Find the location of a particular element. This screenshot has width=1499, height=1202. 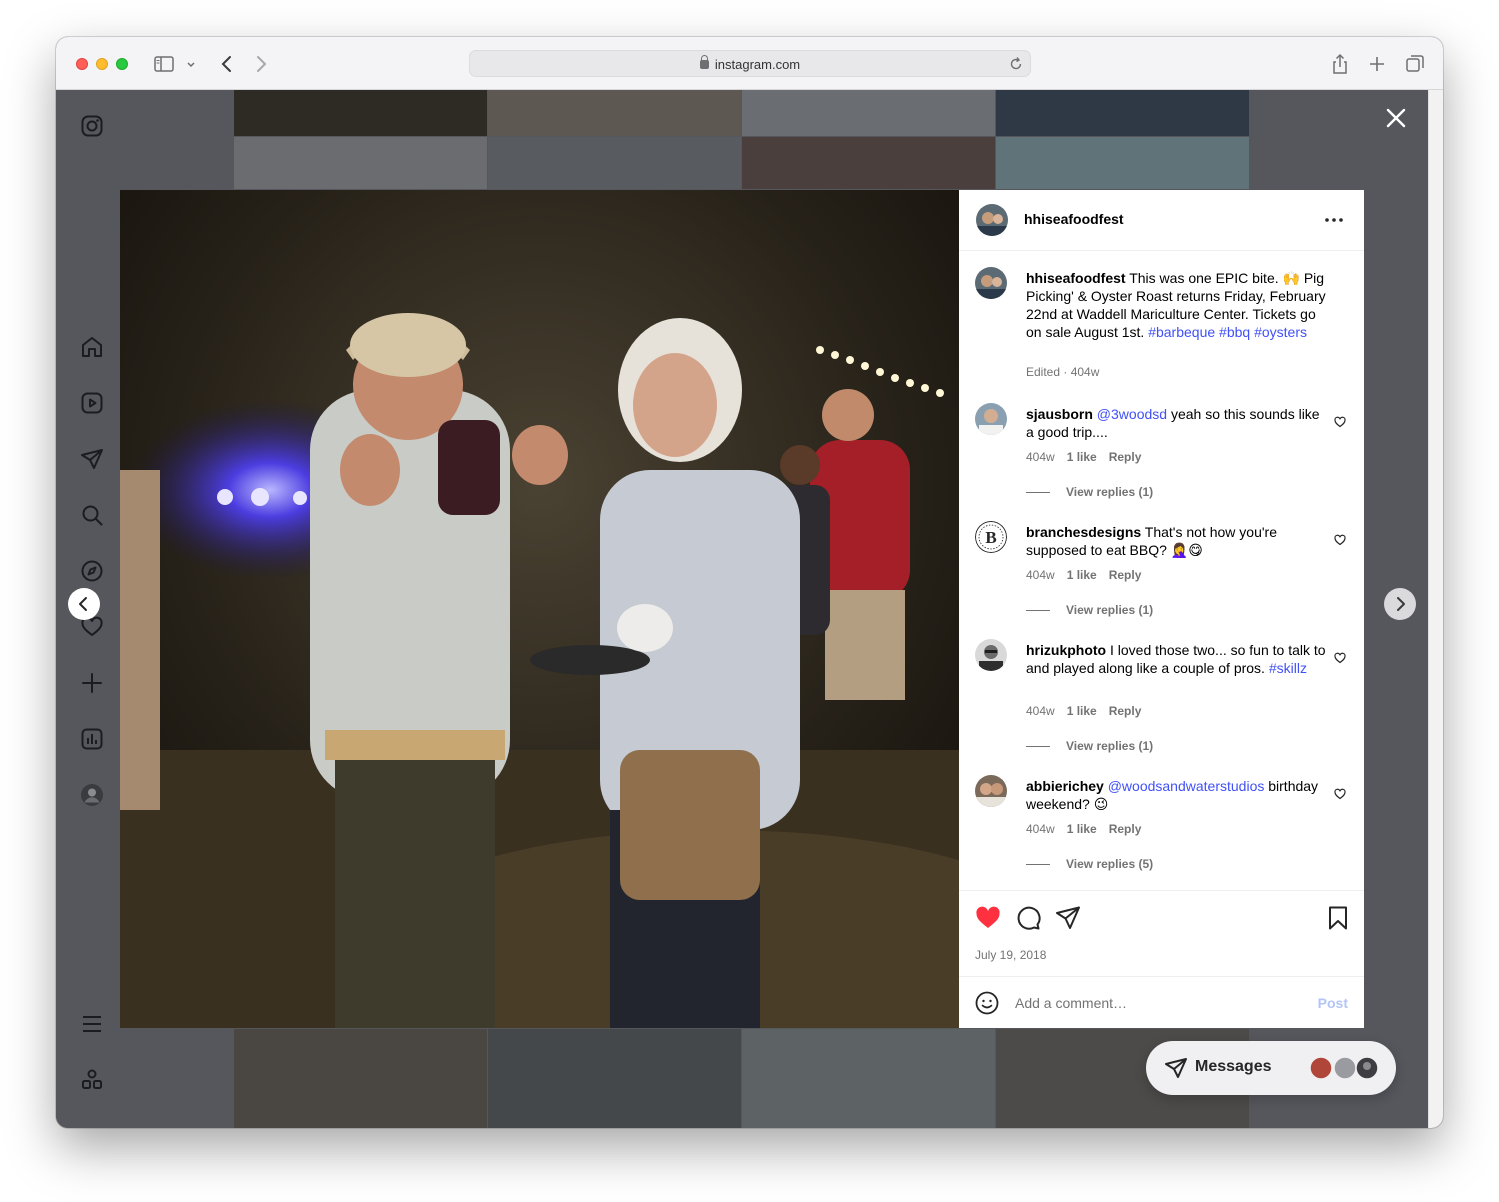

insights-icon is located at coordinates (92, 739).